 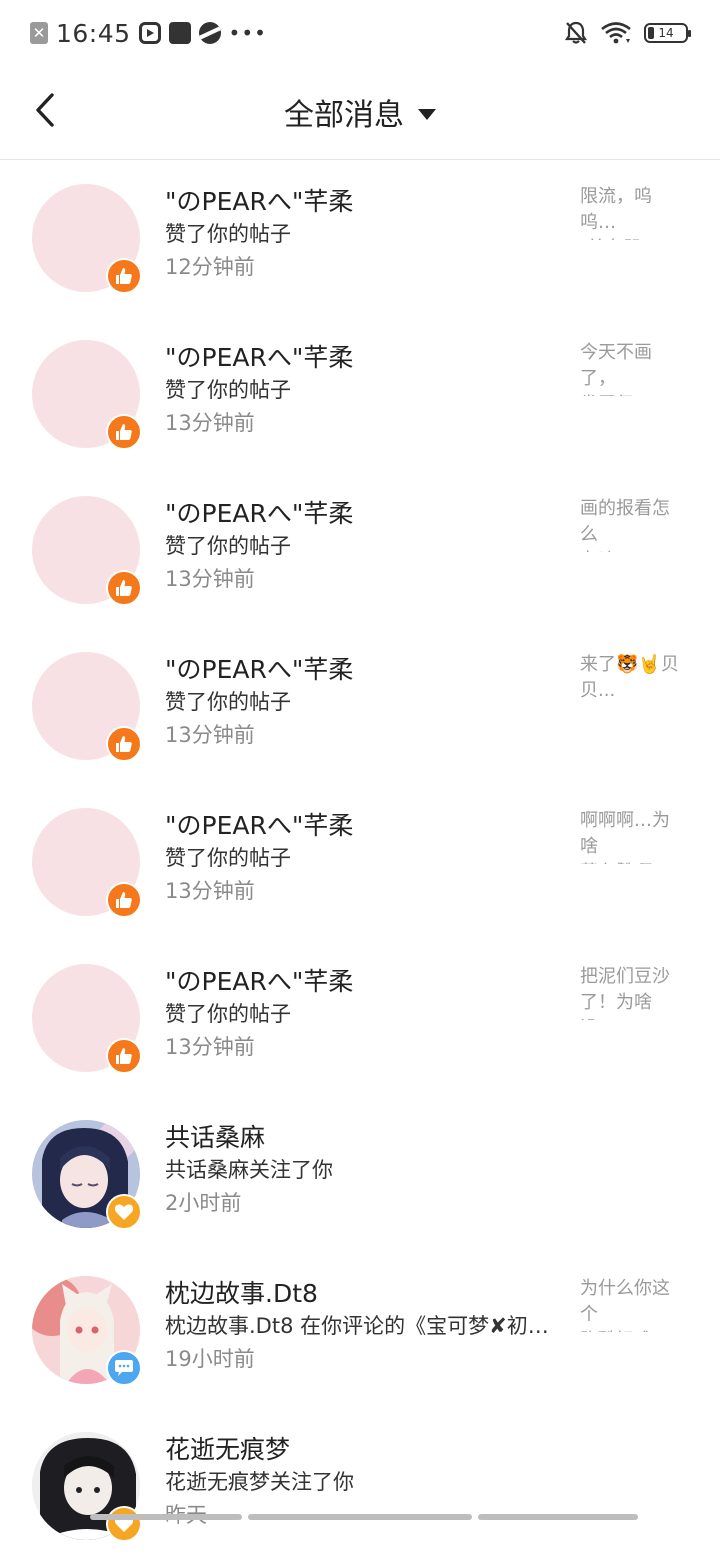 I want to click on status-time: 16:45, so click(x=93, y=33).